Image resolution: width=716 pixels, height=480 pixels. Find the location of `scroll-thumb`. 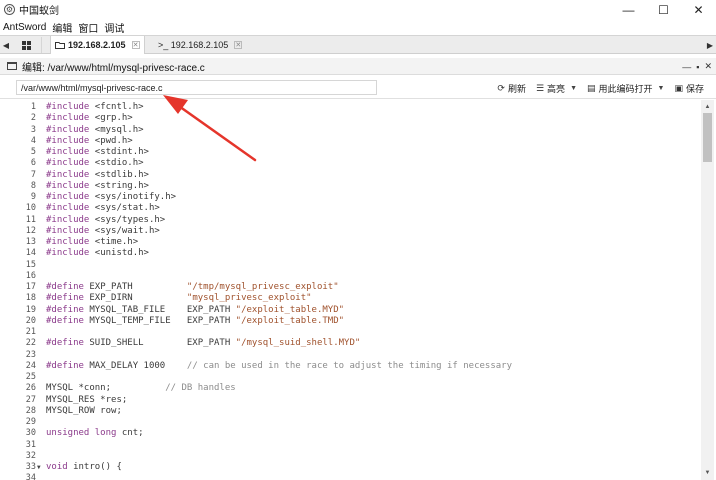

scroll-thumb is located at coordinates (707, 137).